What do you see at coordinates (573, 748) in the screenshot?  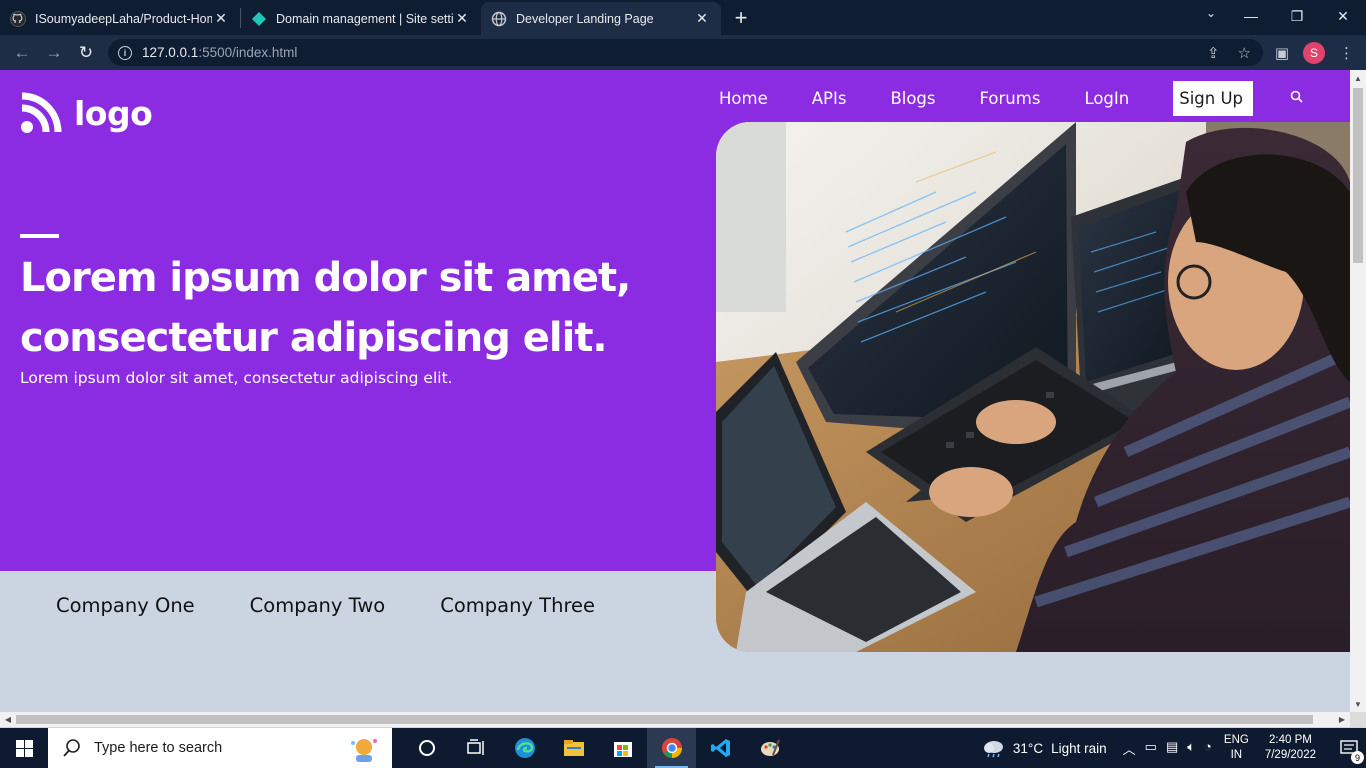 I see `file-explorer-icon` at bounding box center [573, 748].